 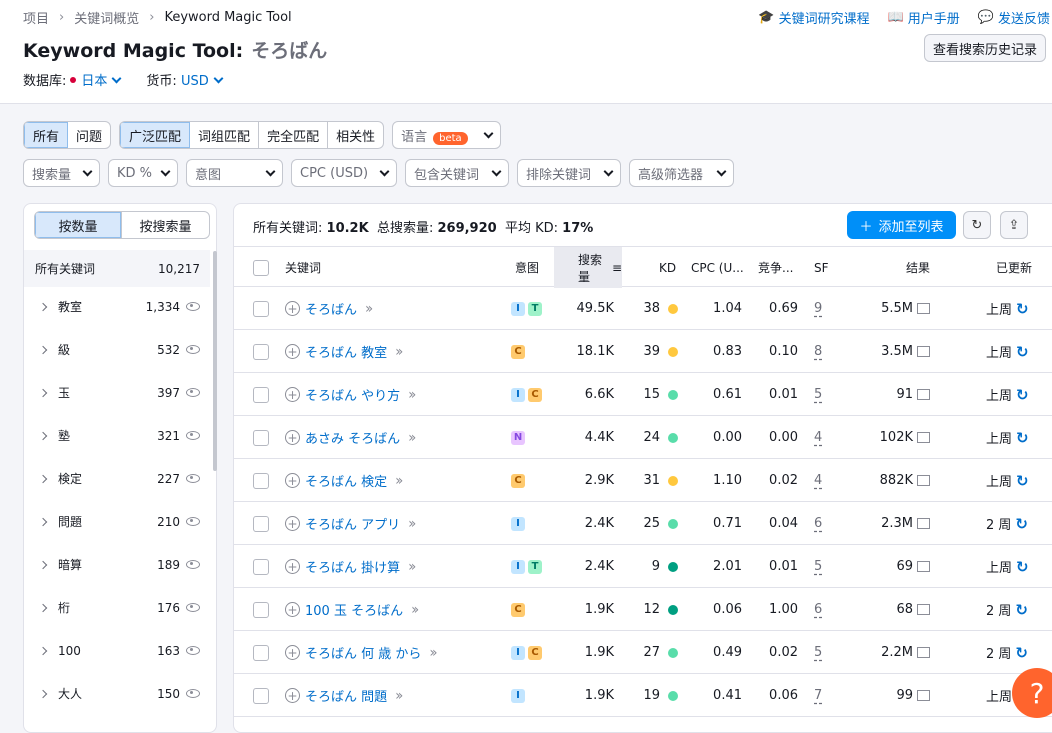 What do you see at coordinates (78, 225) in the screenshot?
I see `sort-by-count: 按数量` at bounding box center [78, 225].